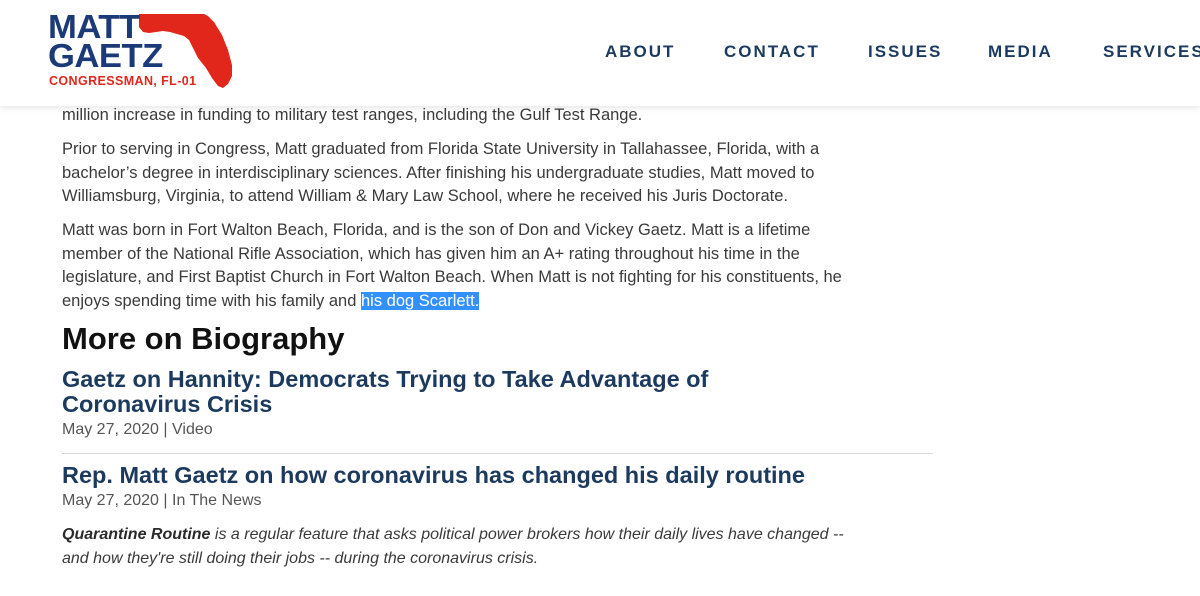 This screenshot has height=596, width=1200. I want to click on nav-about: ABOUT, so click(640, 52).